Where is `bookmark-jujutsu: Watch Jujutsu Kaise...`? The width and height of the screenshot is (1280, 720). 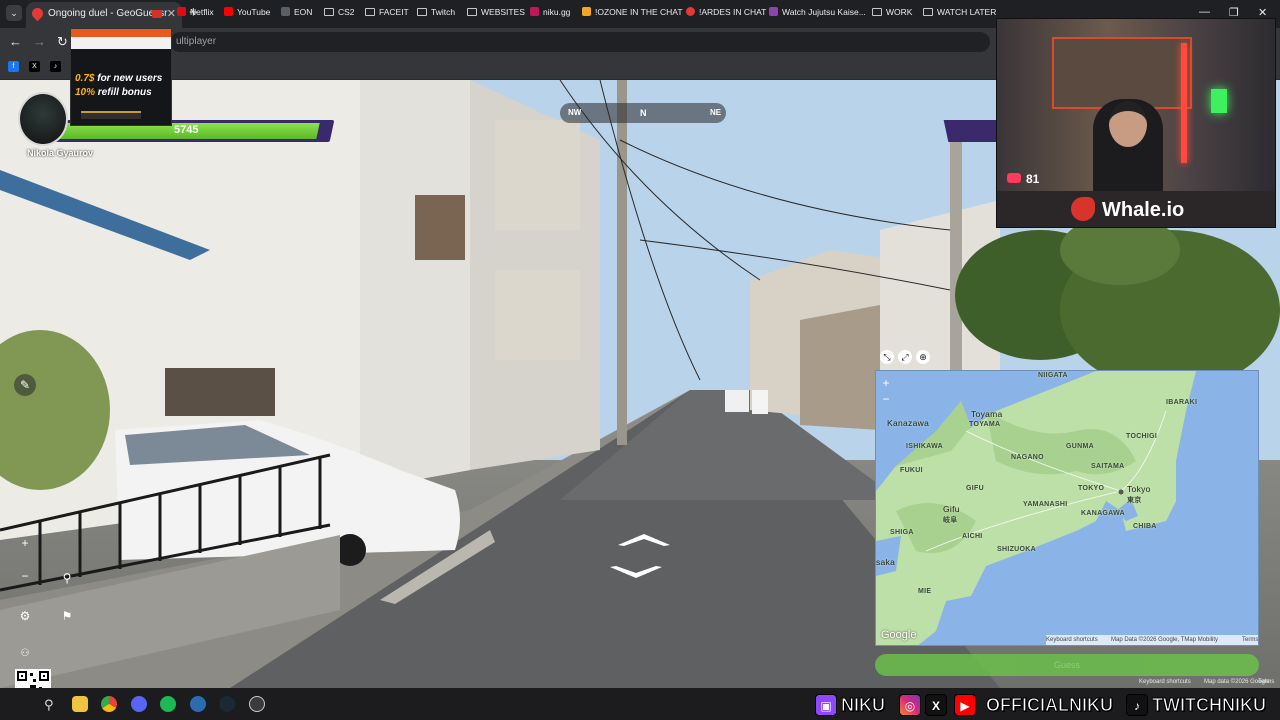
bookmark-jujutsu: Watch Jujutsu Kaise... is located at coordinates (817, 12).